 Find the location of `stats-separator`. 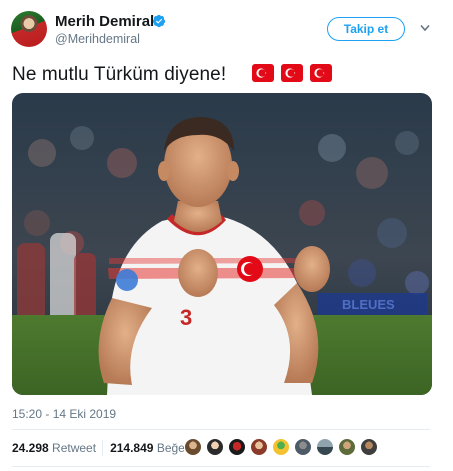

stats-separator is located at coordinates (103, 448).